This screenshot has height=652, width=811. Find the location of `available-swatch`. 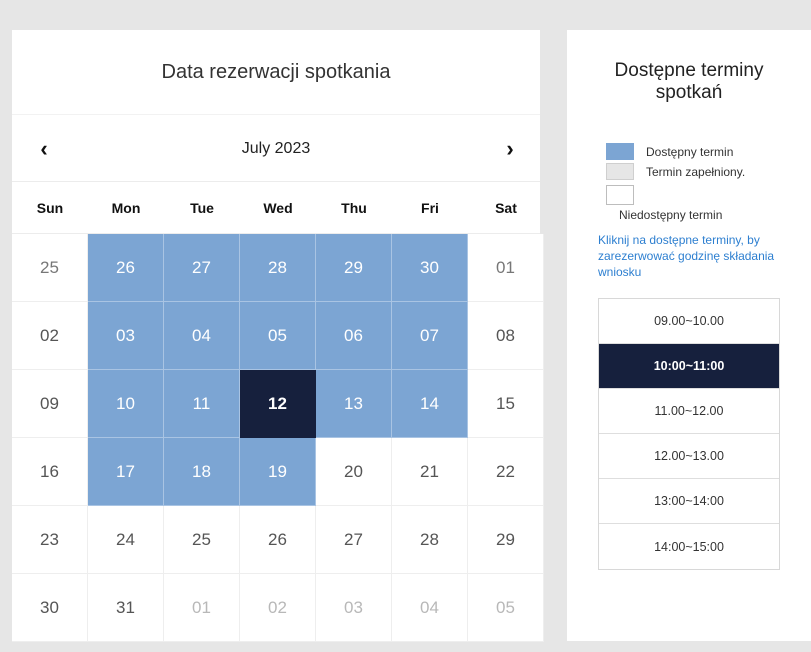

available-swatch is located at coordinates (620, 151).